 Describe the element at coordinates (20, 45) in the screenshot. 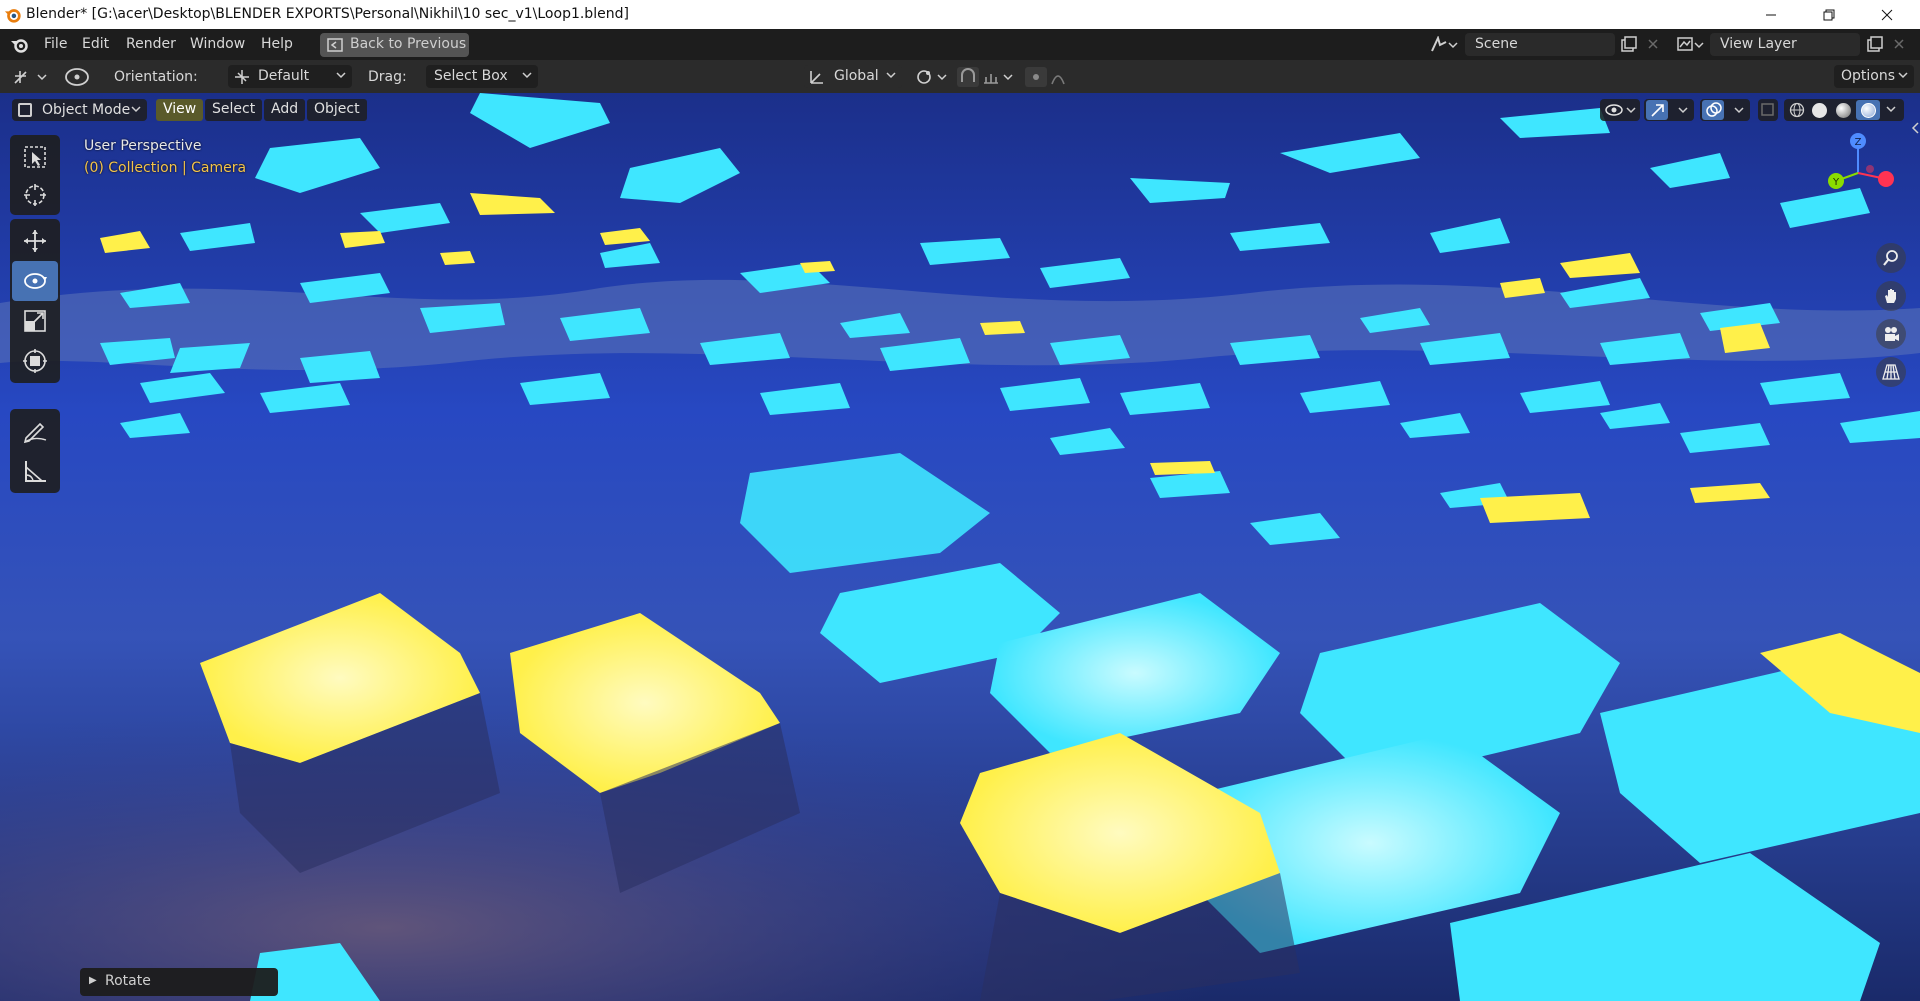

I see `blender-menu-icon` at that location.